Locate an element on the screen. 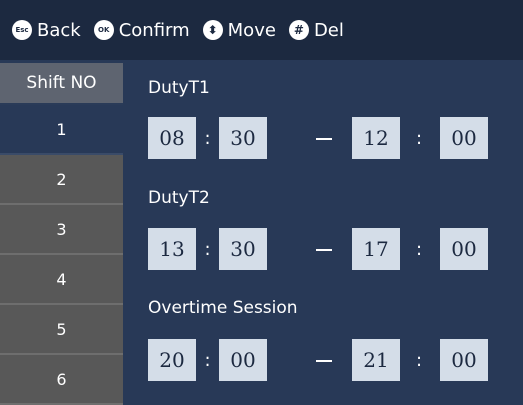 The image size is (523, 405). duty-t2-label: DutyT2 is located at coordinates (179, 198).